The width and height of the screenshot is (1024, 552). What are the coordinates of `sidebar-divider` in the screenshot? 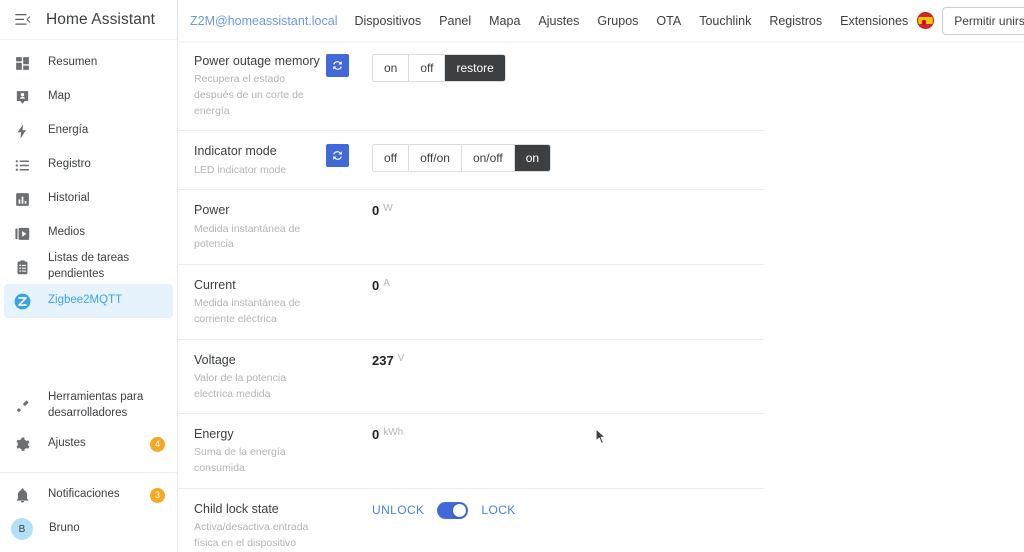 It's located at (88, 472).